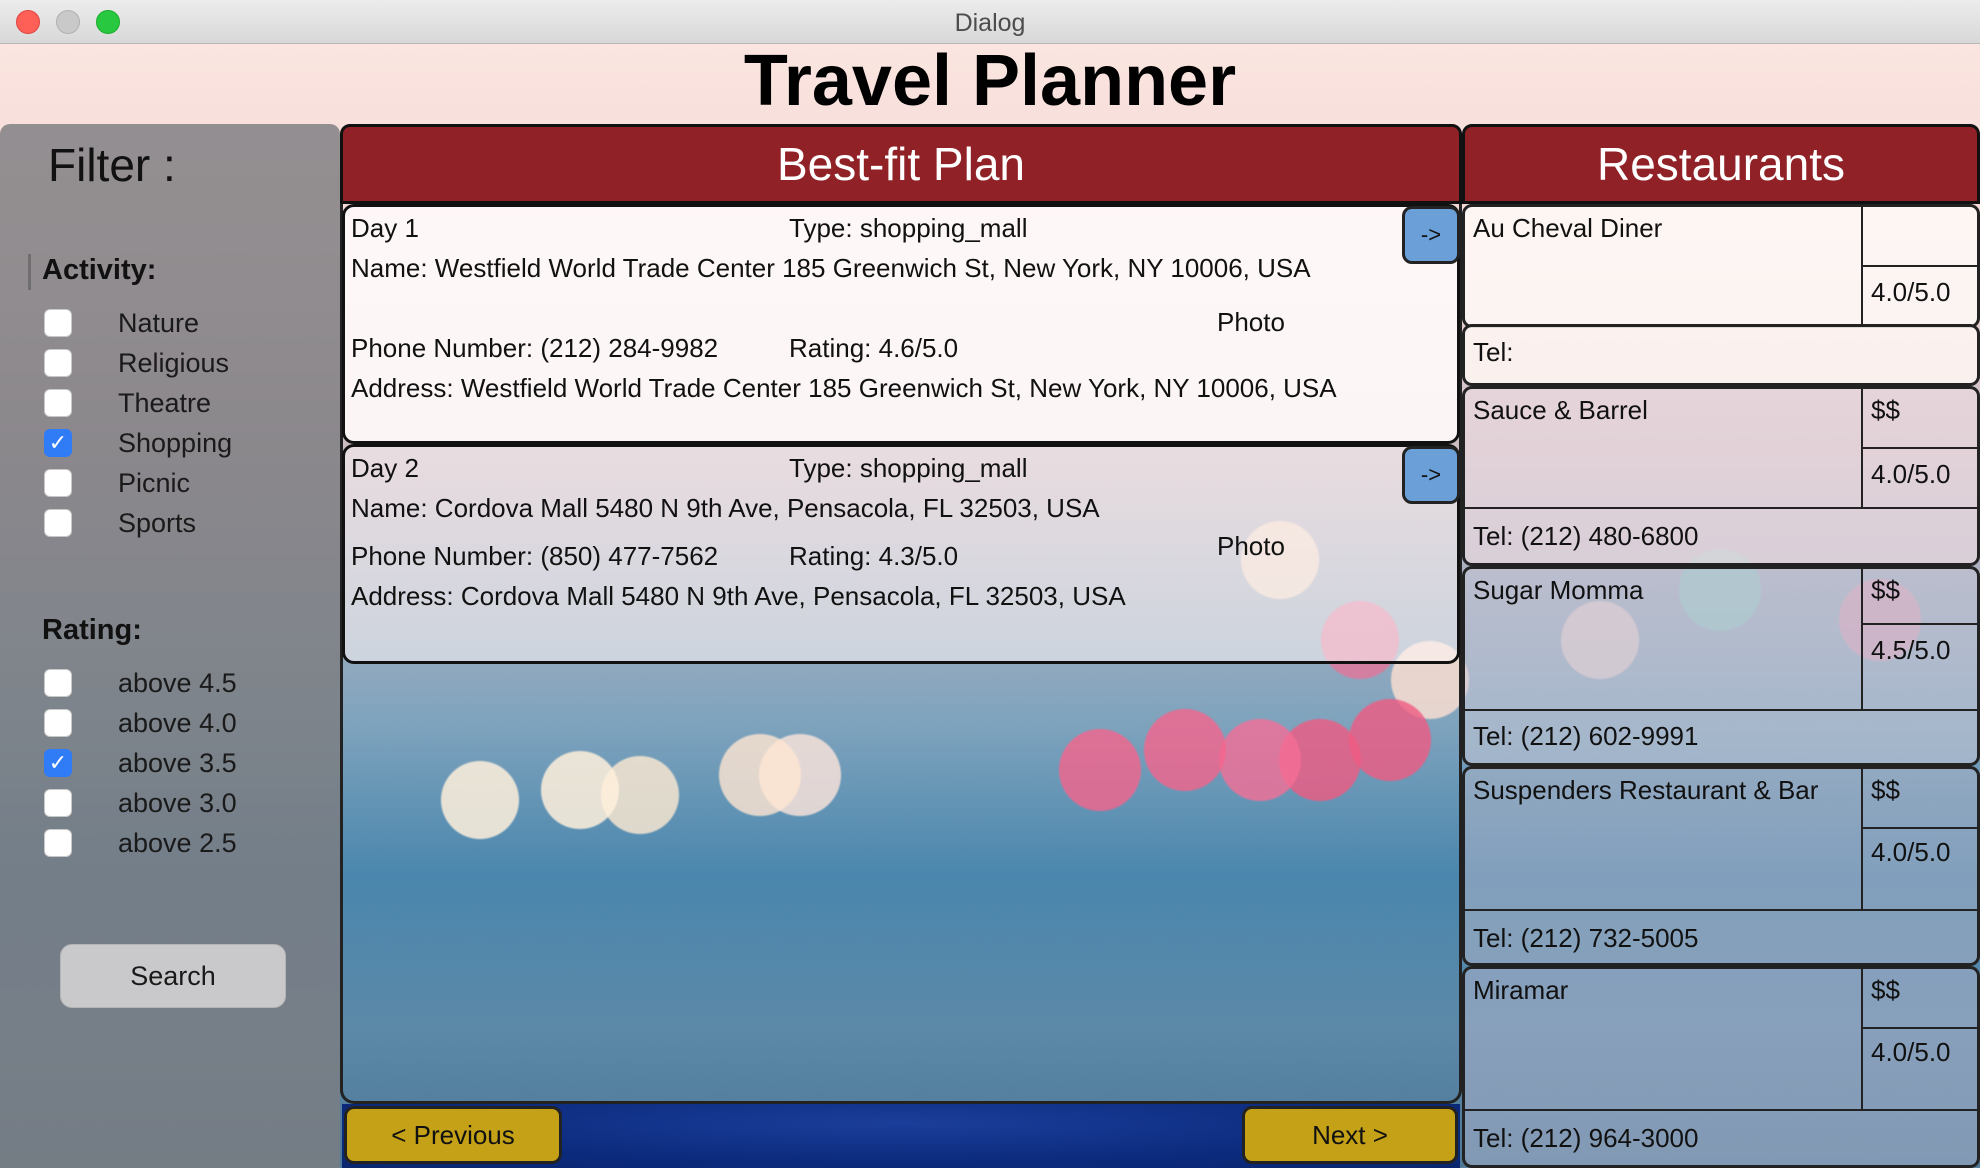 This screenshot has width=1980, height=1168. Describe the element at coordinates (1721, 355) in the screenshot. I see `restaurant-tel-row: Tel:` at that location.